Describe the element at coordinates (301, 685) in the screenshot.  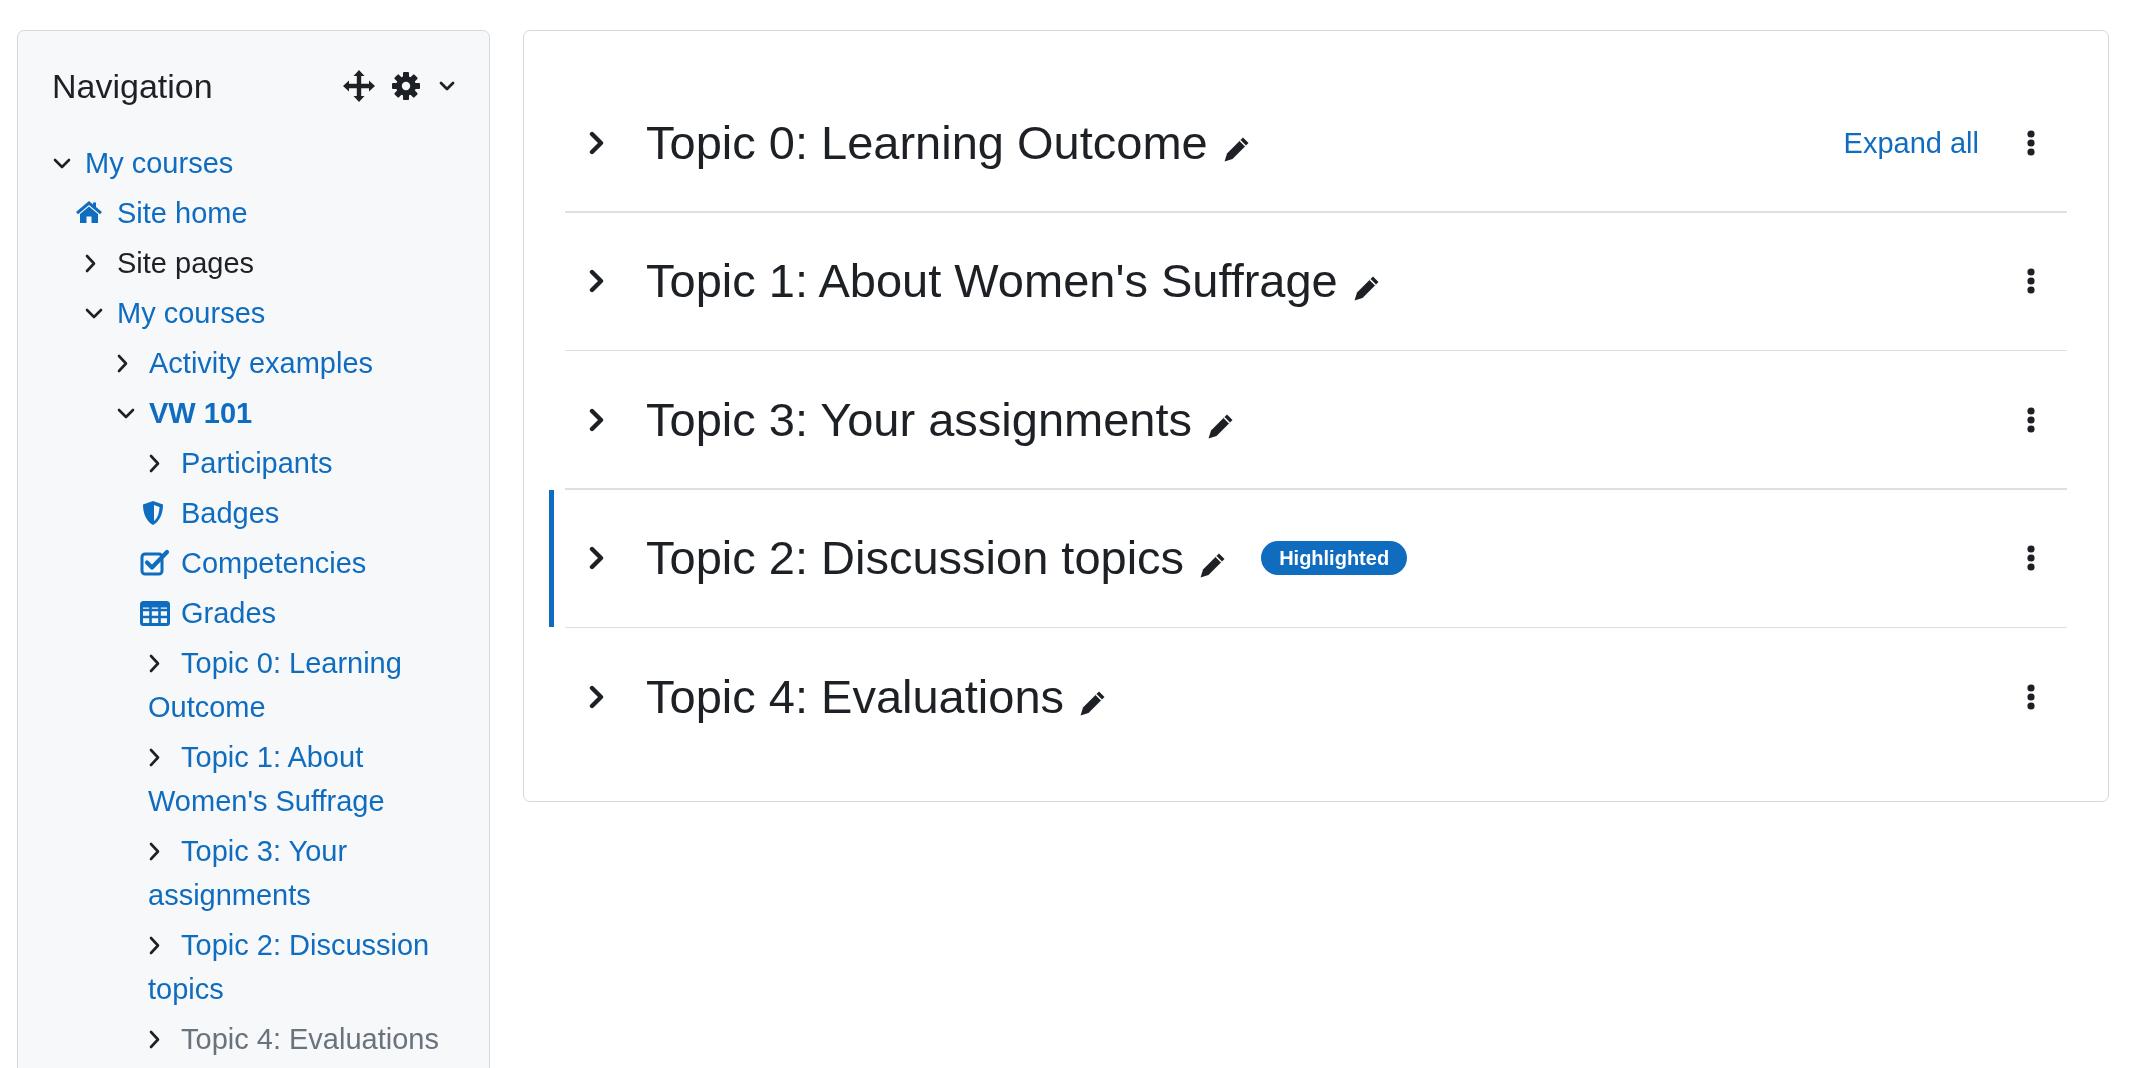
I see `nav-link: Topic 0: Learning Outcome` at that location.